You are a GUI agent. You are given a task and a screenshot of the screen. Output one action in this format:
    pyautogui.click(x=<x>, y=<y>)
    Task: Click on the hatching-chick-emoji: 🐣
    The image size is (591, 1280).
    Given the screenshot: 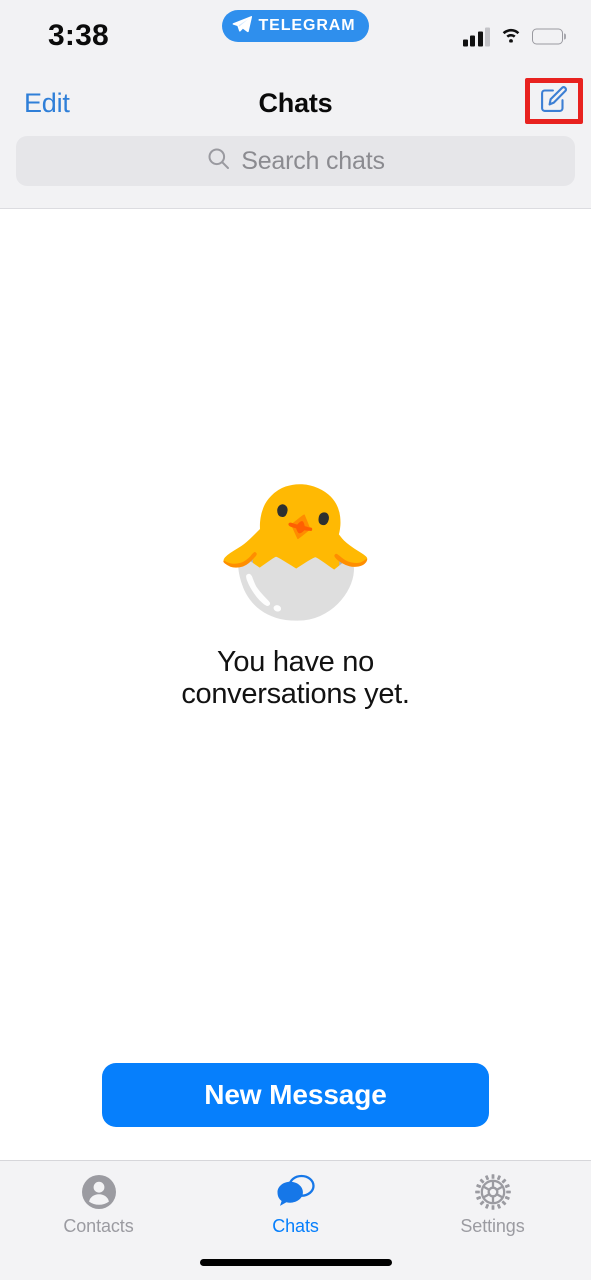 What is the action you would take?
    pyautogui.click(x=295, y=549)
    